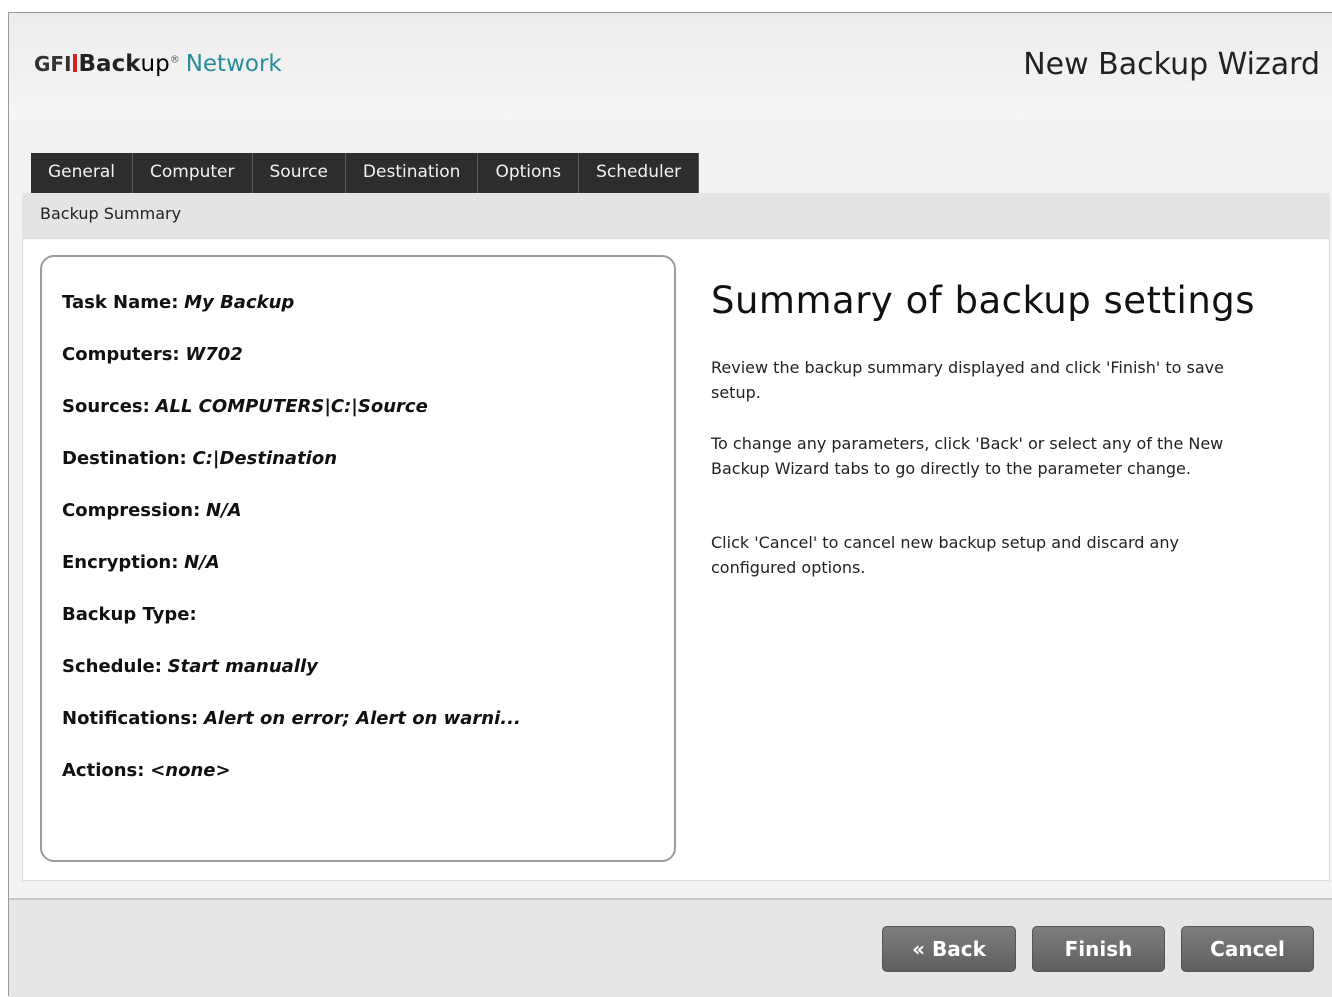  What do you see at coordinates (529, 173) in the screenshot?
I see `tab-options: Options` at bounding box center [529, 173].